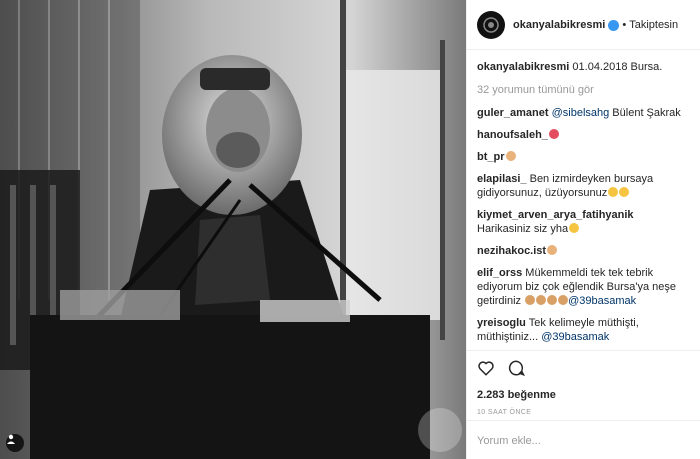 Image resolution: width=700 pixels, height=459 pixels. What do you see at coordinates (583, 368) in the screenshot?
I see `action-row` at bounding box center [583, 368].